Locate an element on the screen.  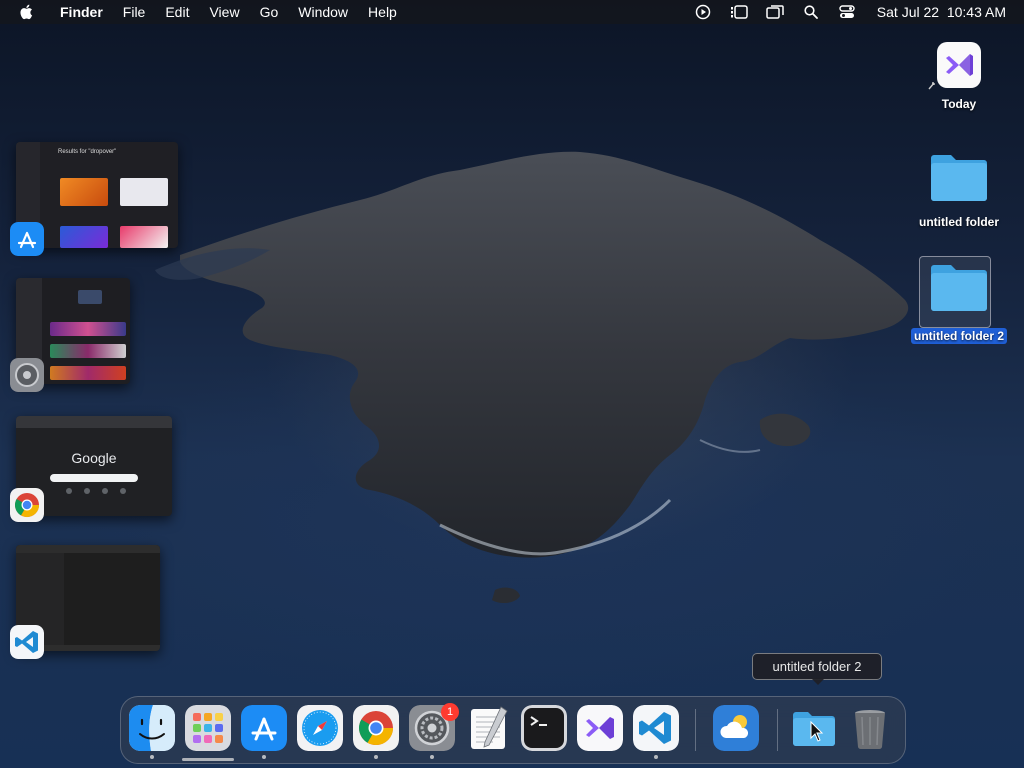
weather-icon is located at coordinates (736, 728).